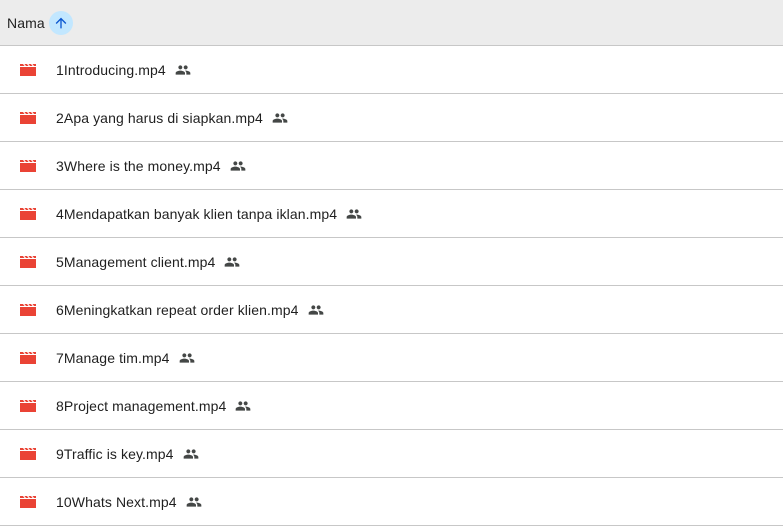 This screenshot has height=528, width=783. I want to click on arrow-up-icon, so click(61, 22).